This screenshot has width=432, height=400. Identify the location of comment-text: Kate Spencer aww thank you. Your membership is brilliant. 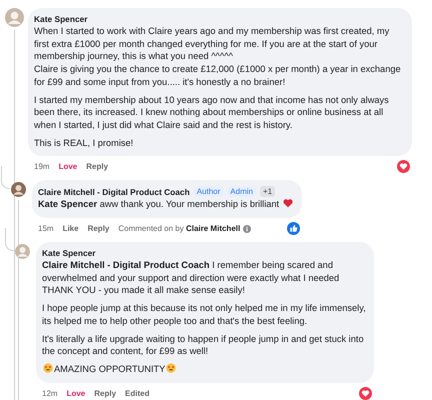
(166, 205).